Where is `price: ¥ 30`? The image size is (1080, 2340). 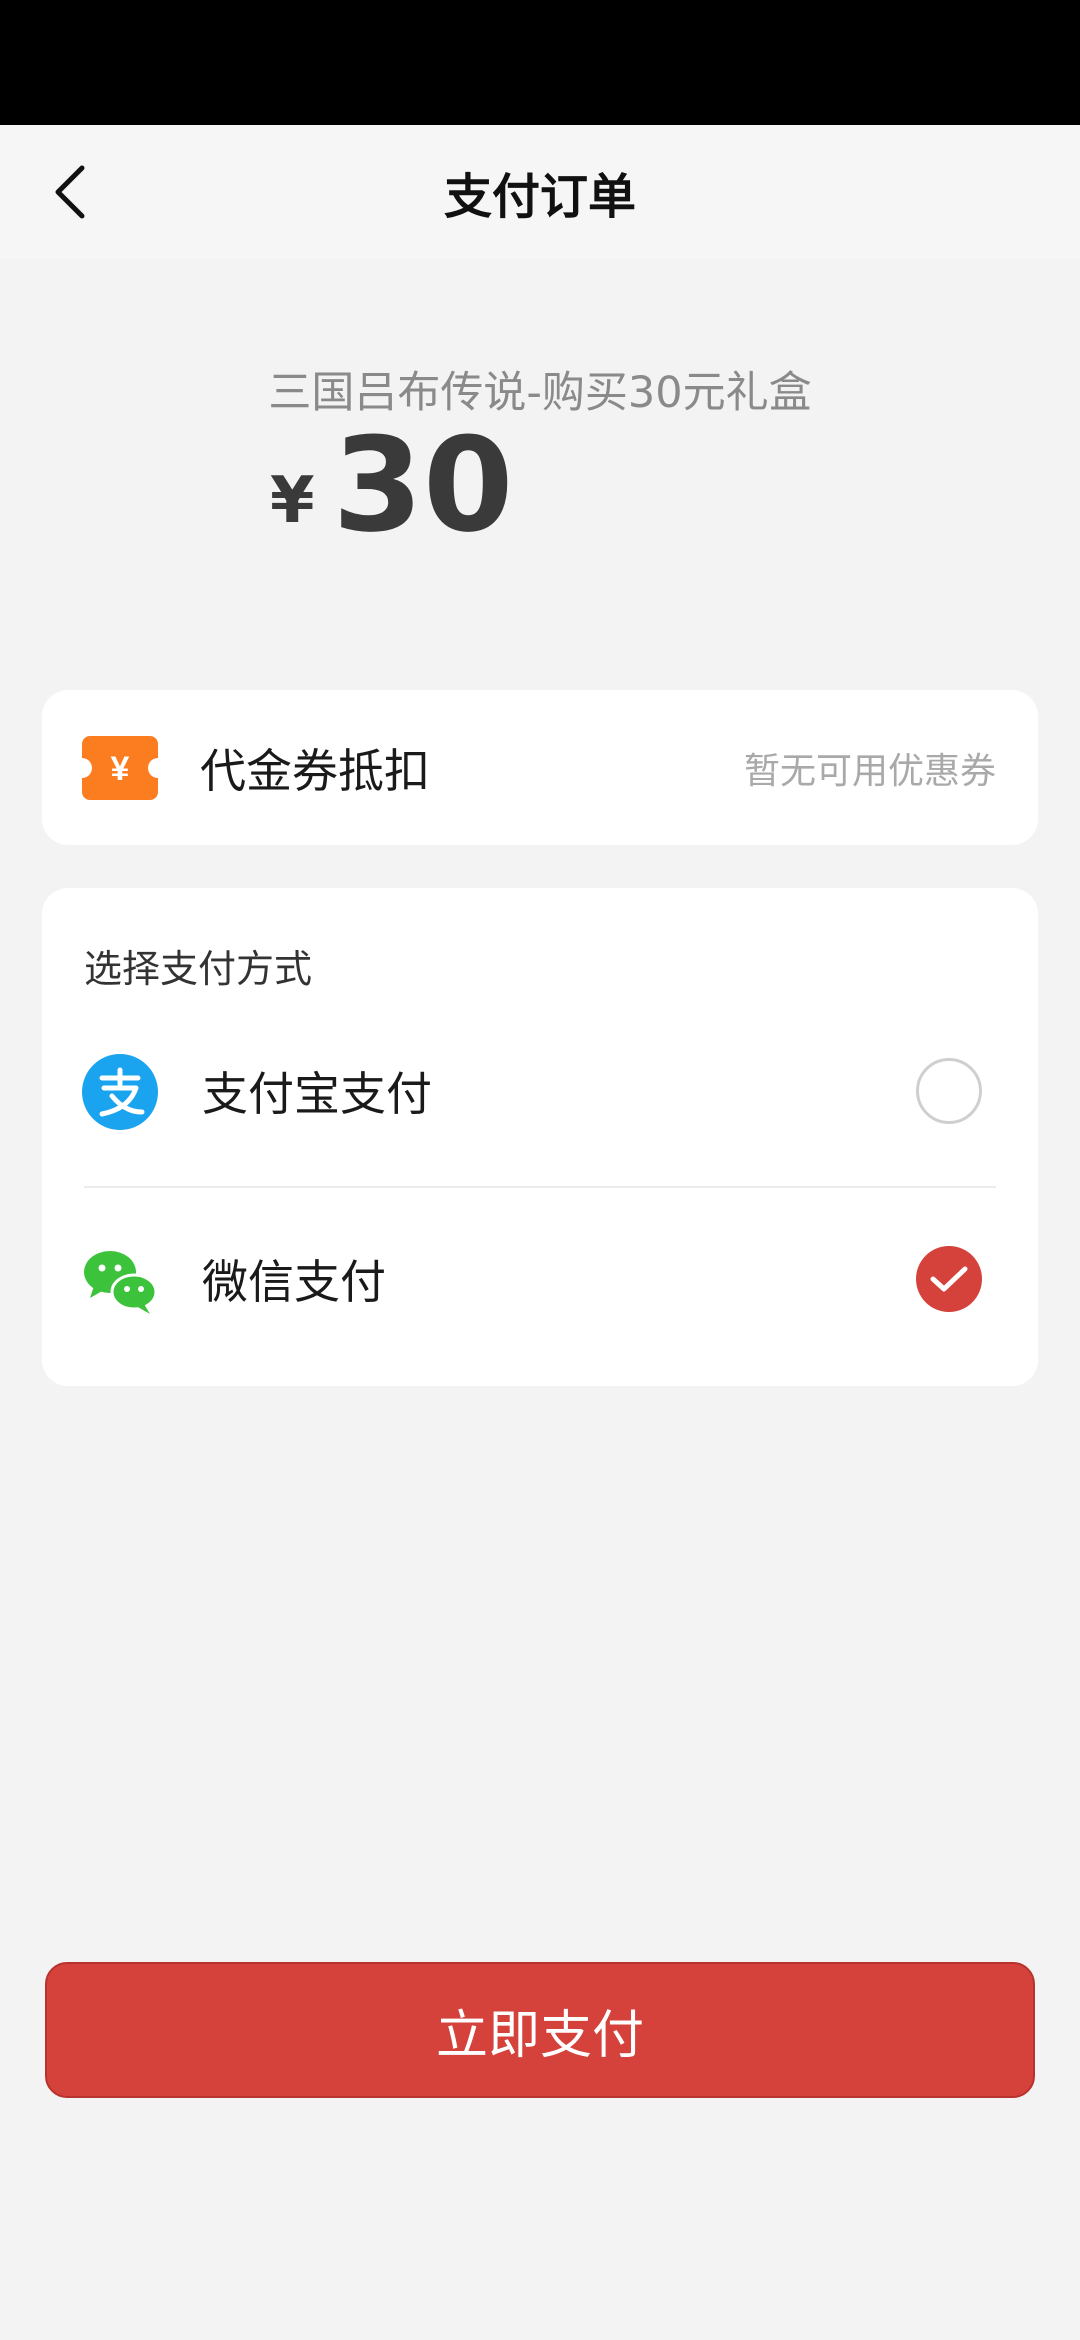
price: ¥ 30 is located at coordinates (391, 485).